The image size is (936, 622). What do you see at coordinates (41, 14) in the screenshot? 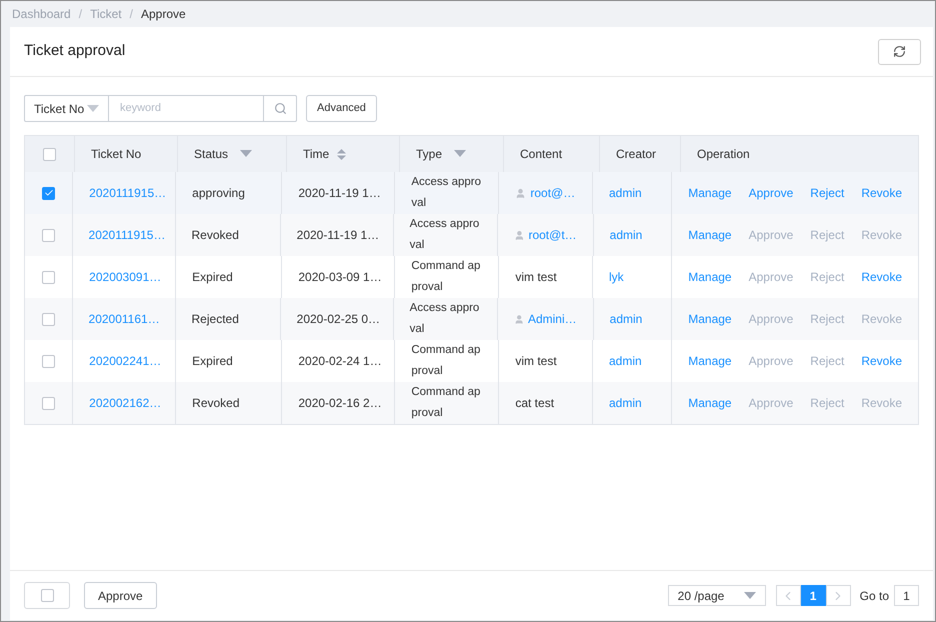
I see `breadcrumb-item: Dashboard` at bounding box center [41, 14].